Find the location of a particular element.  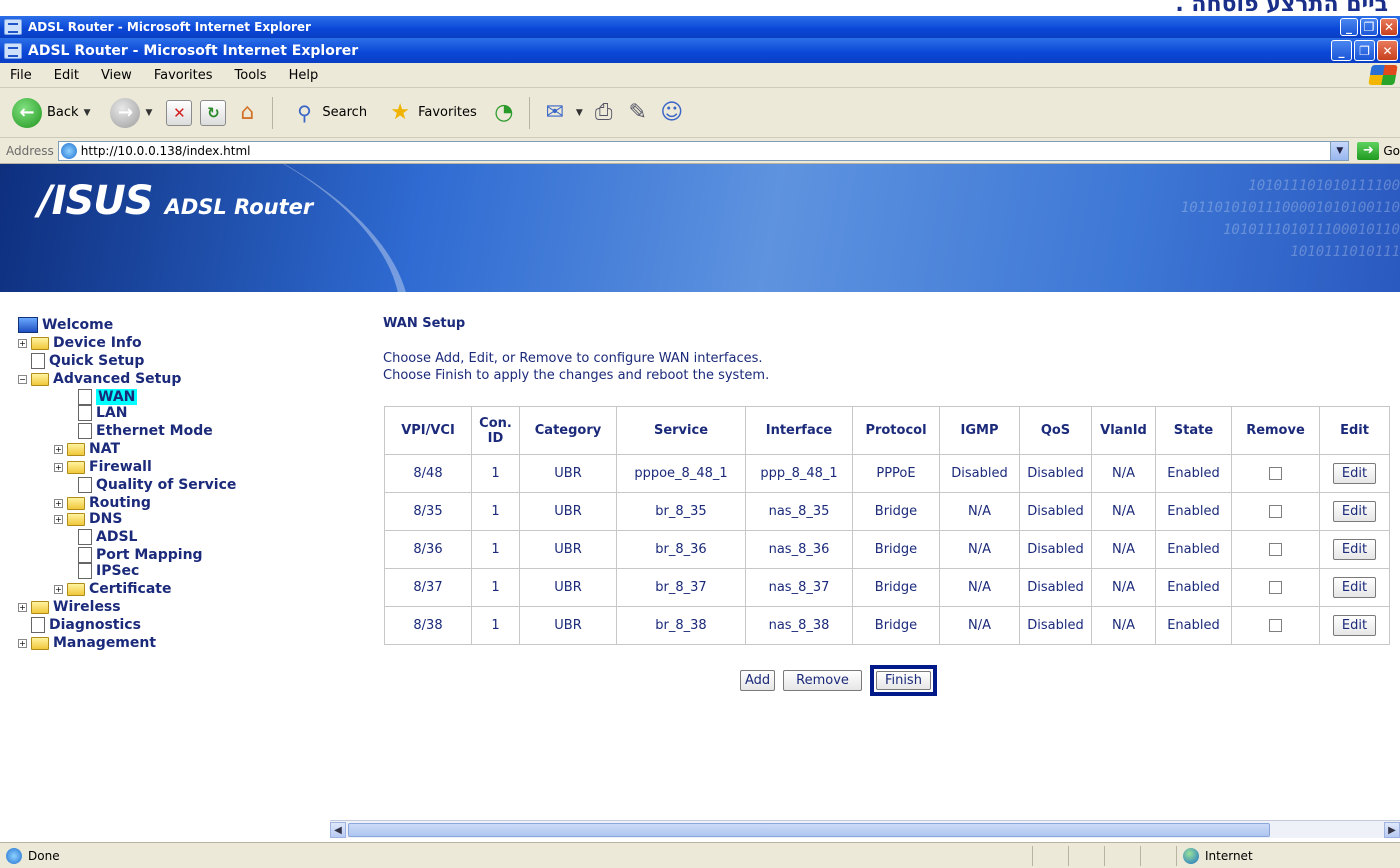

cell-vlanid: N/A is located at coordinates (1123, 587).